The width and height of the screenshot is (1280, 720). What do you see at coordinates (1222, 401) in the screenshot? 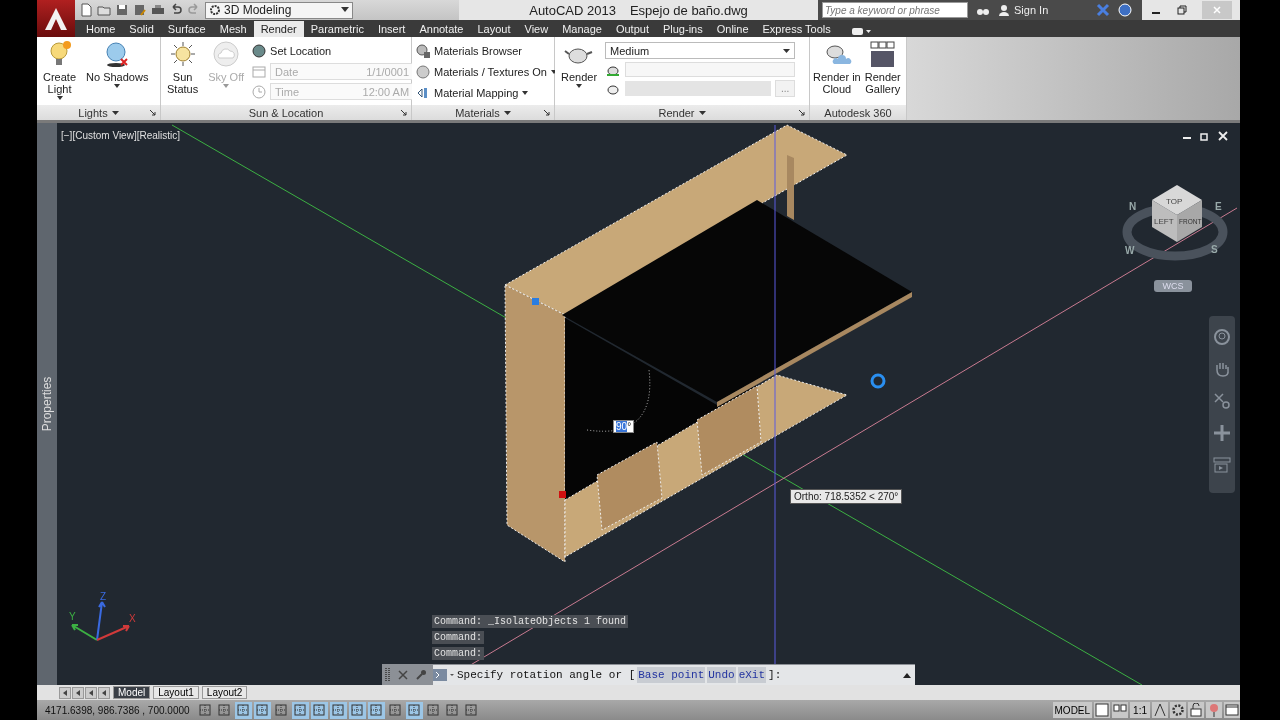
I see `zoom-icon` at bounding box center [1222, 401].